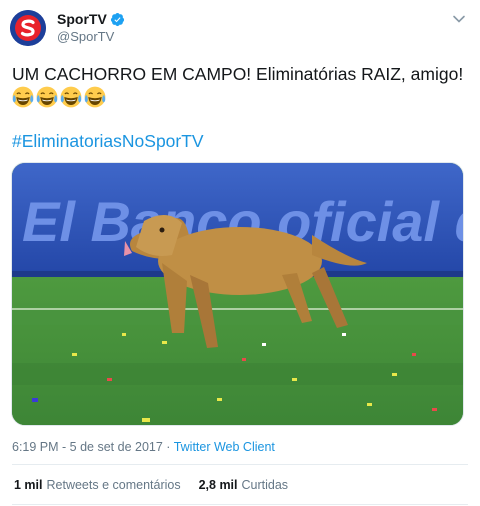  I want to click on hashtag-link: #EliminatoriasNoSporTV, so click(108, 141).